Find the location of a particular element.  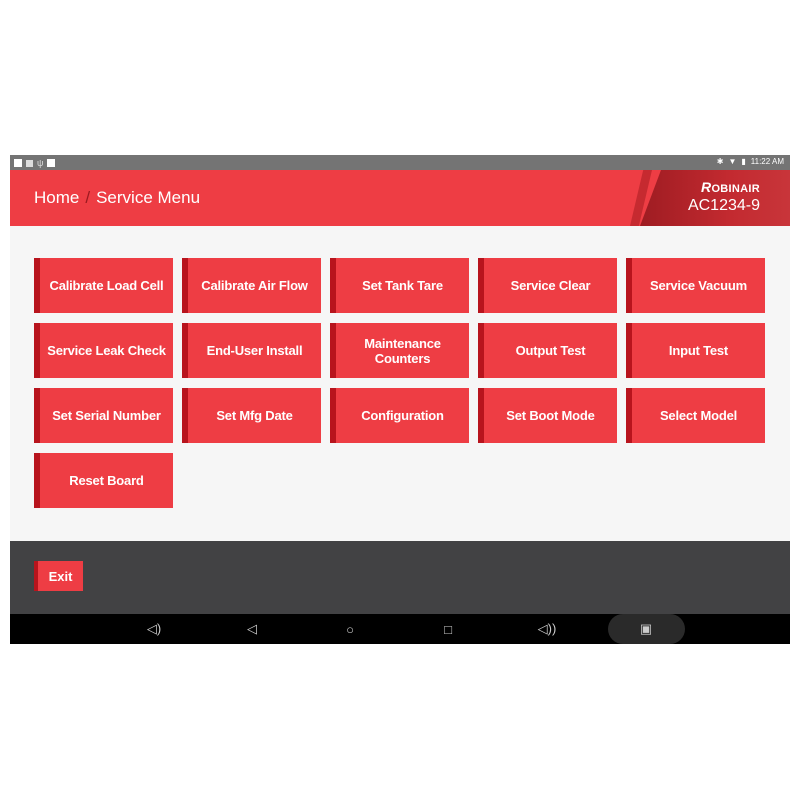

exit-button: Exit is located at coordinates (58, 576).